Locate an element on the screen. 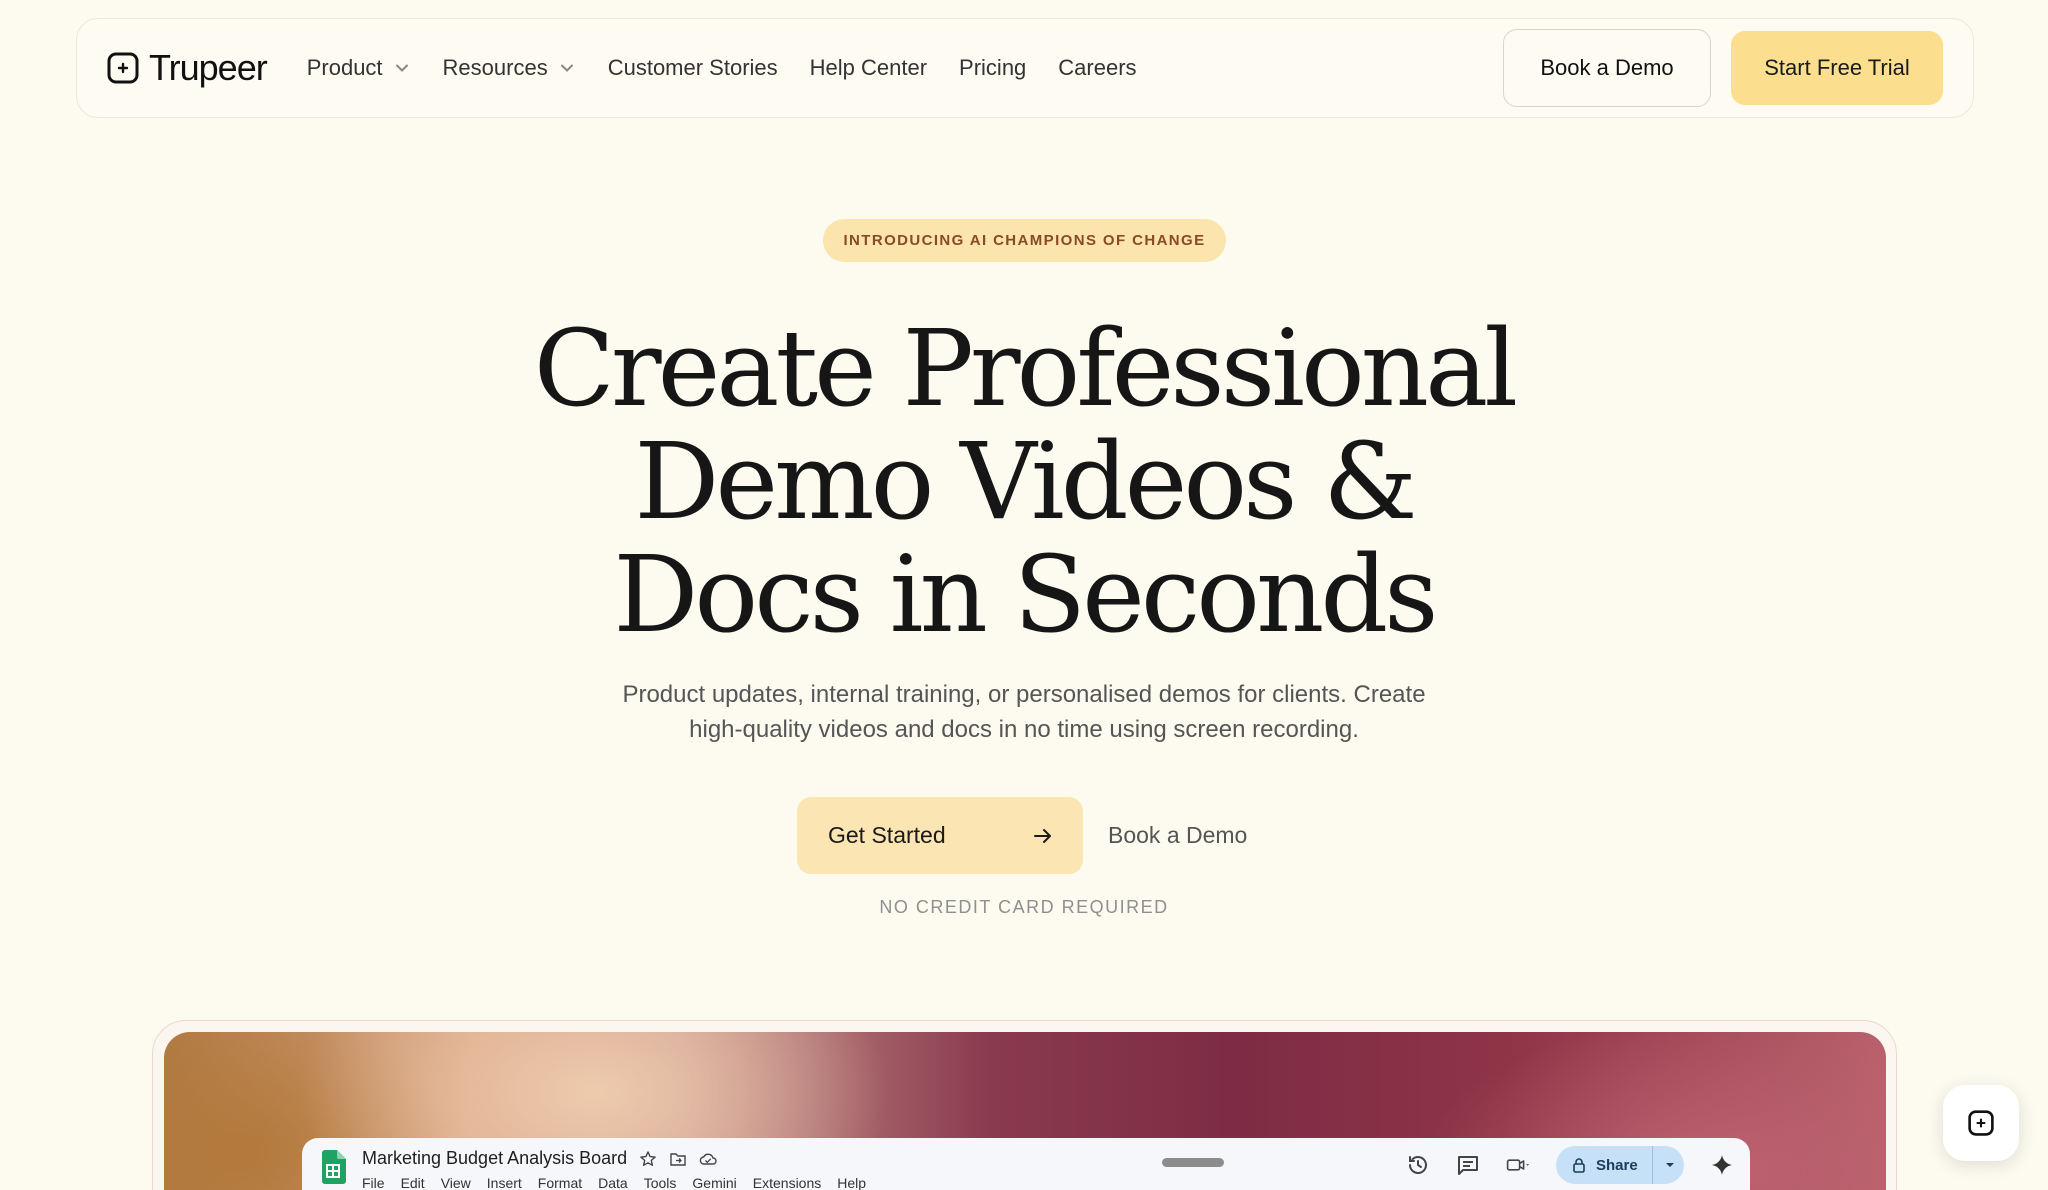 Image resolution: width=2048 pixels, height=1190 pixels. brand-logo: Trupeer is located at coordinates (187, 68).